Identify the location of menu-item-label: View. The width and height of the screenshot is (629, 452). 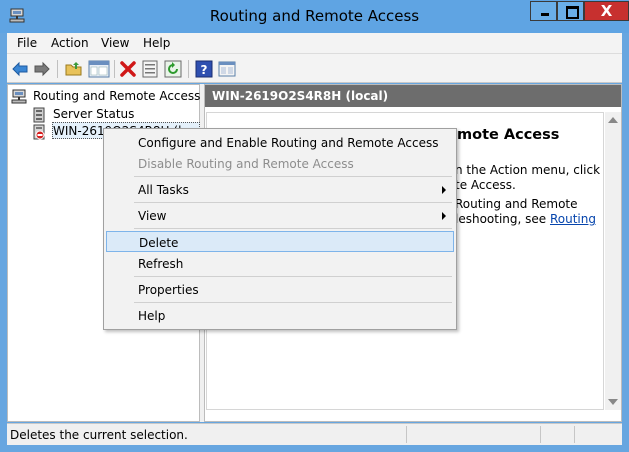
(152, 216).